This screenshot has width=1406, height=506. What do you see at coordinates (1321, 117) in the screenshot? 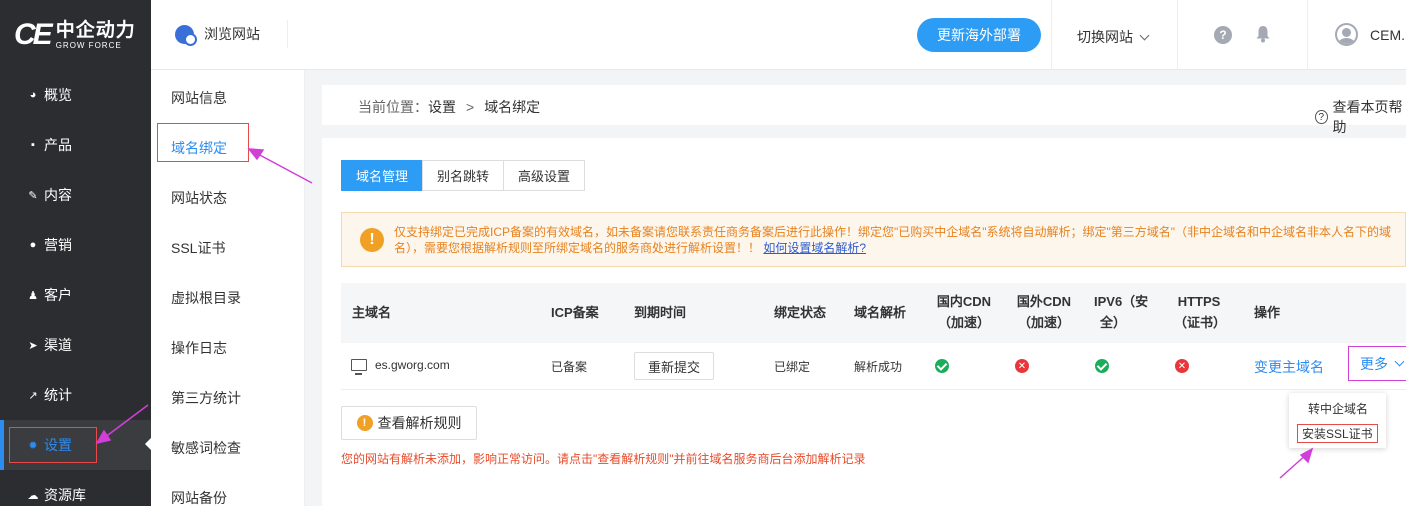
I see `question-icon: ?` at bounding box center [1321, 117].